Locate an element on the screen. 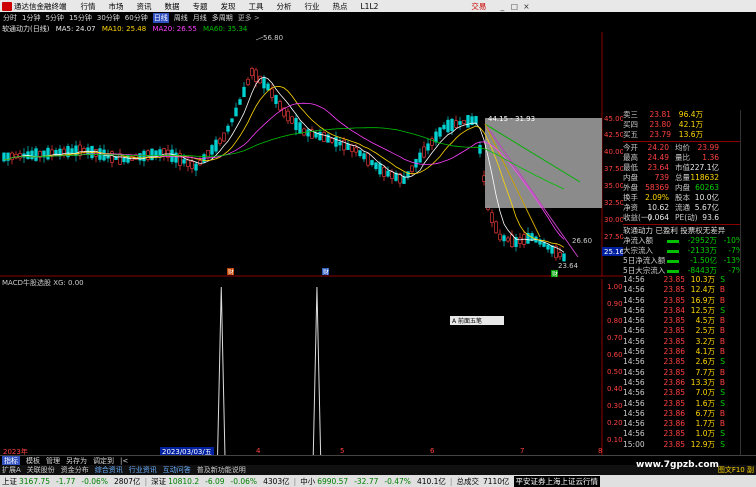 This screenshot has width=756, height=487. index-sz-name: 深证 is located at coordinates (158, 481).